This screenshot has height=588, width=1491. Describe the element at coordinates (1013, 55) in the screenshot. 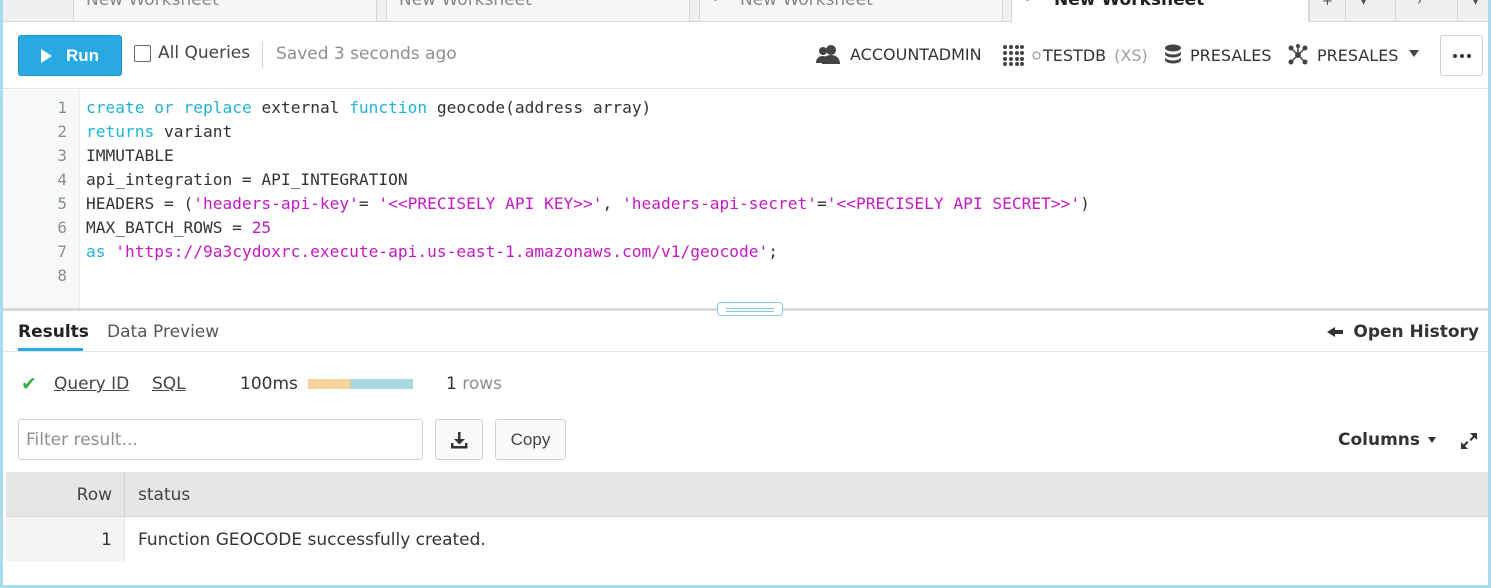

I see `warehouse-grid-icon` at that location.